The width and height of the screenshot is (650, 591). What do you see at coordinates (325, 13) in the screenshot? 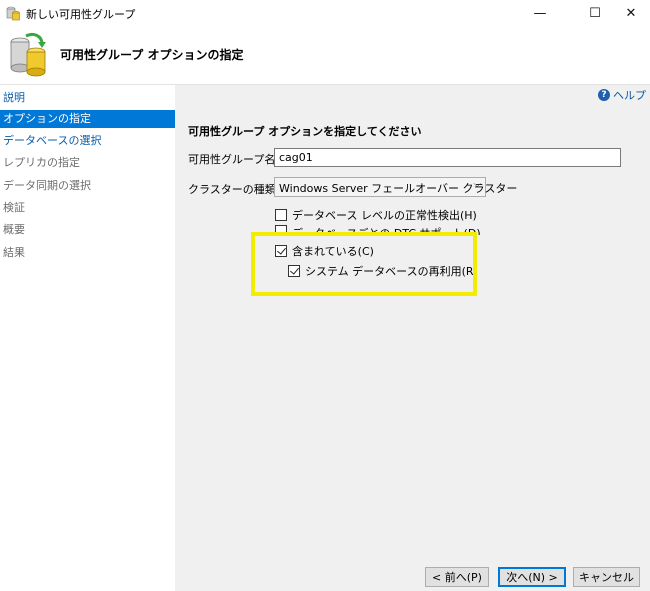
I see `title-bar: 新しい可用性グループ — ☐ ✕` at bounding box center [325, 13].